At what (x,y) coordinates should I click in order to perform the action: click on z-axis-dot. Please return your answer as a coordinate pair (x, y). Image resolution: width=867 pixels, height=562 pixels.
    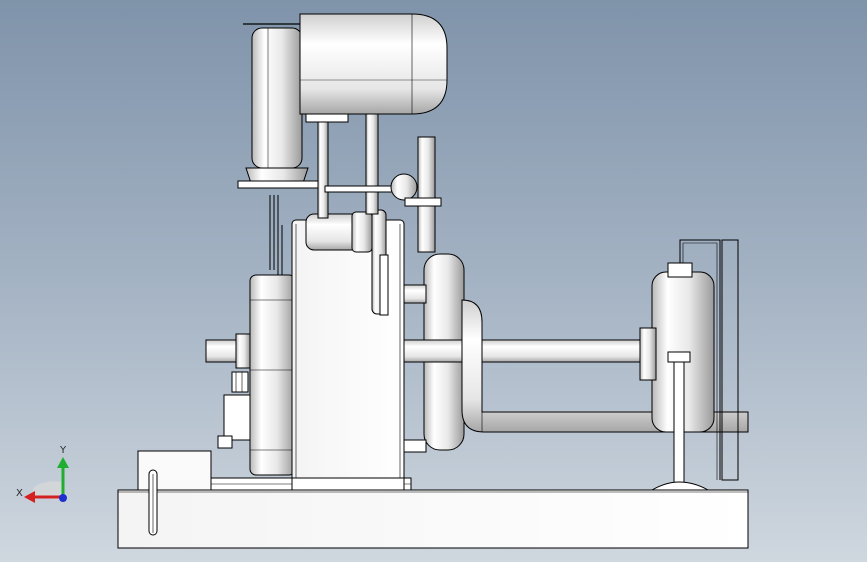
    Looking at the image, I should click on (63, 498).